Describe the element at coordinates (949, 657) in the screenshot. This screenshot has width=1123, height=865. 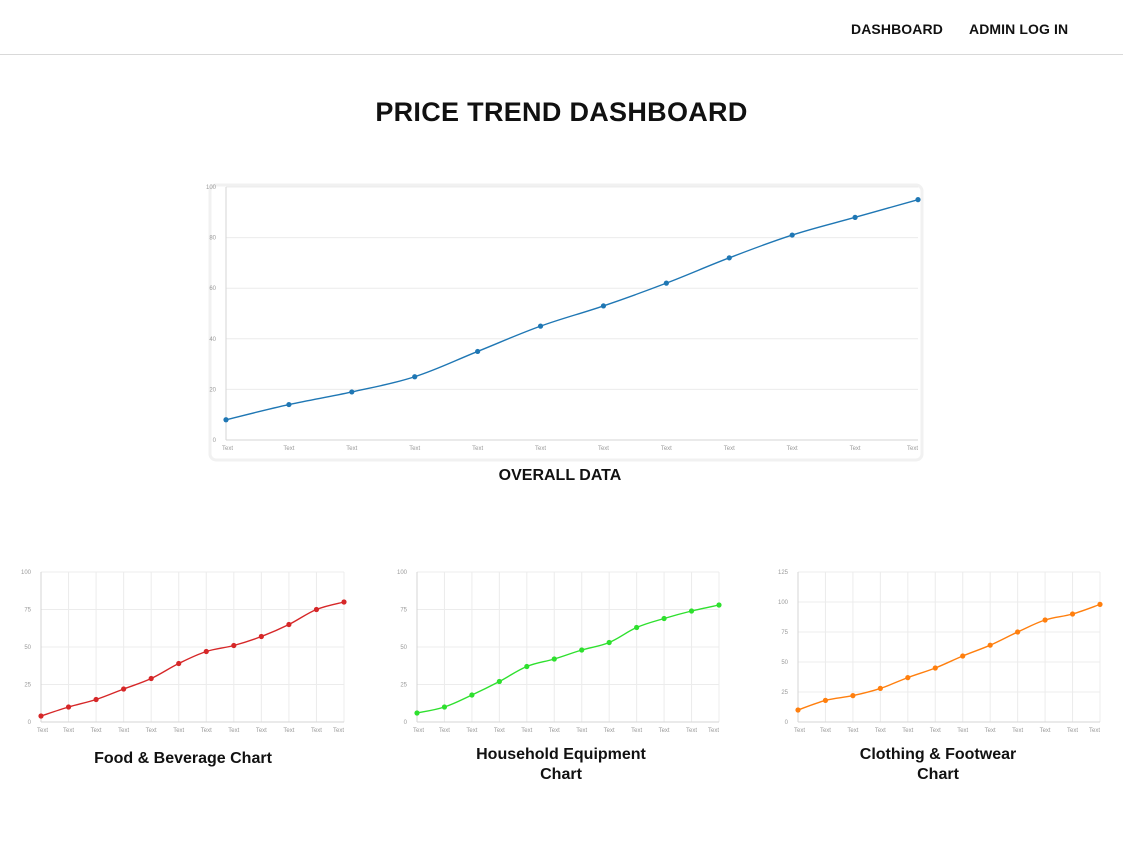
I see `clothing-series-line` at that location.